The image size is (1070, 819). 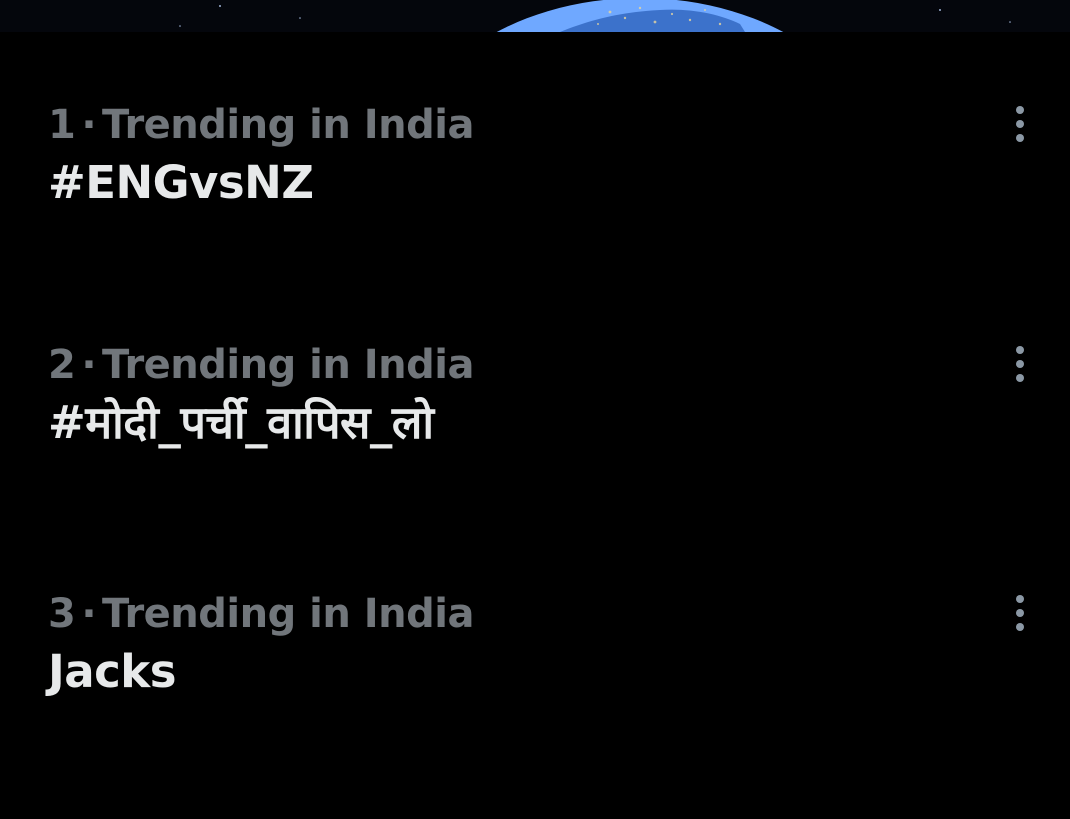 I want to click on trend-meta: 2 · Trending in India, so click(x=261, y=365).